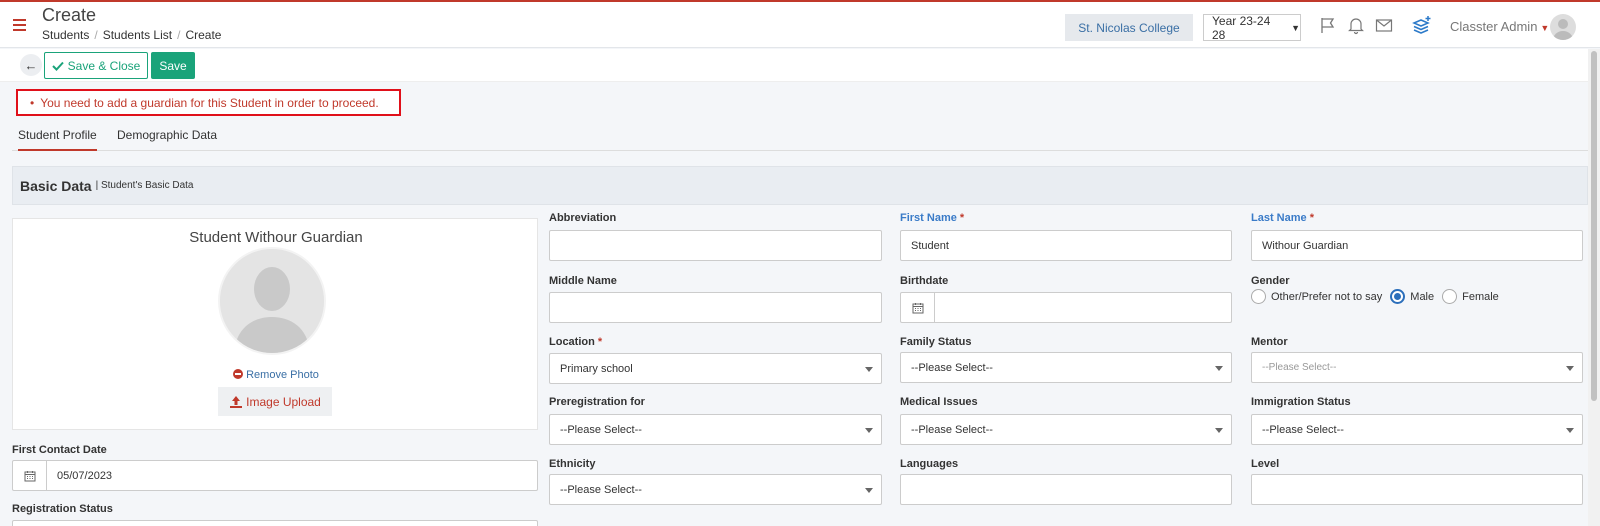 Image resolution: width=1600 pixels, height=526 pixels. I want to click on last-name-label: Last Name *, so click(1282, 218).